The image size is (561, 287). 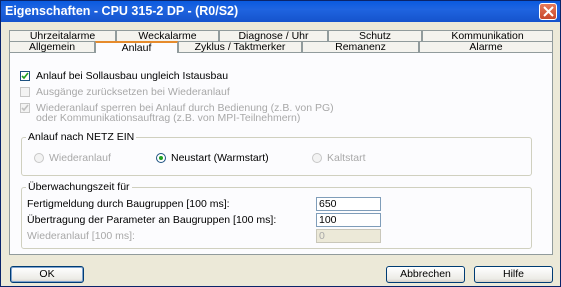 I want to click on hilfe-button: Hilfe, so click(x=513, y=274).